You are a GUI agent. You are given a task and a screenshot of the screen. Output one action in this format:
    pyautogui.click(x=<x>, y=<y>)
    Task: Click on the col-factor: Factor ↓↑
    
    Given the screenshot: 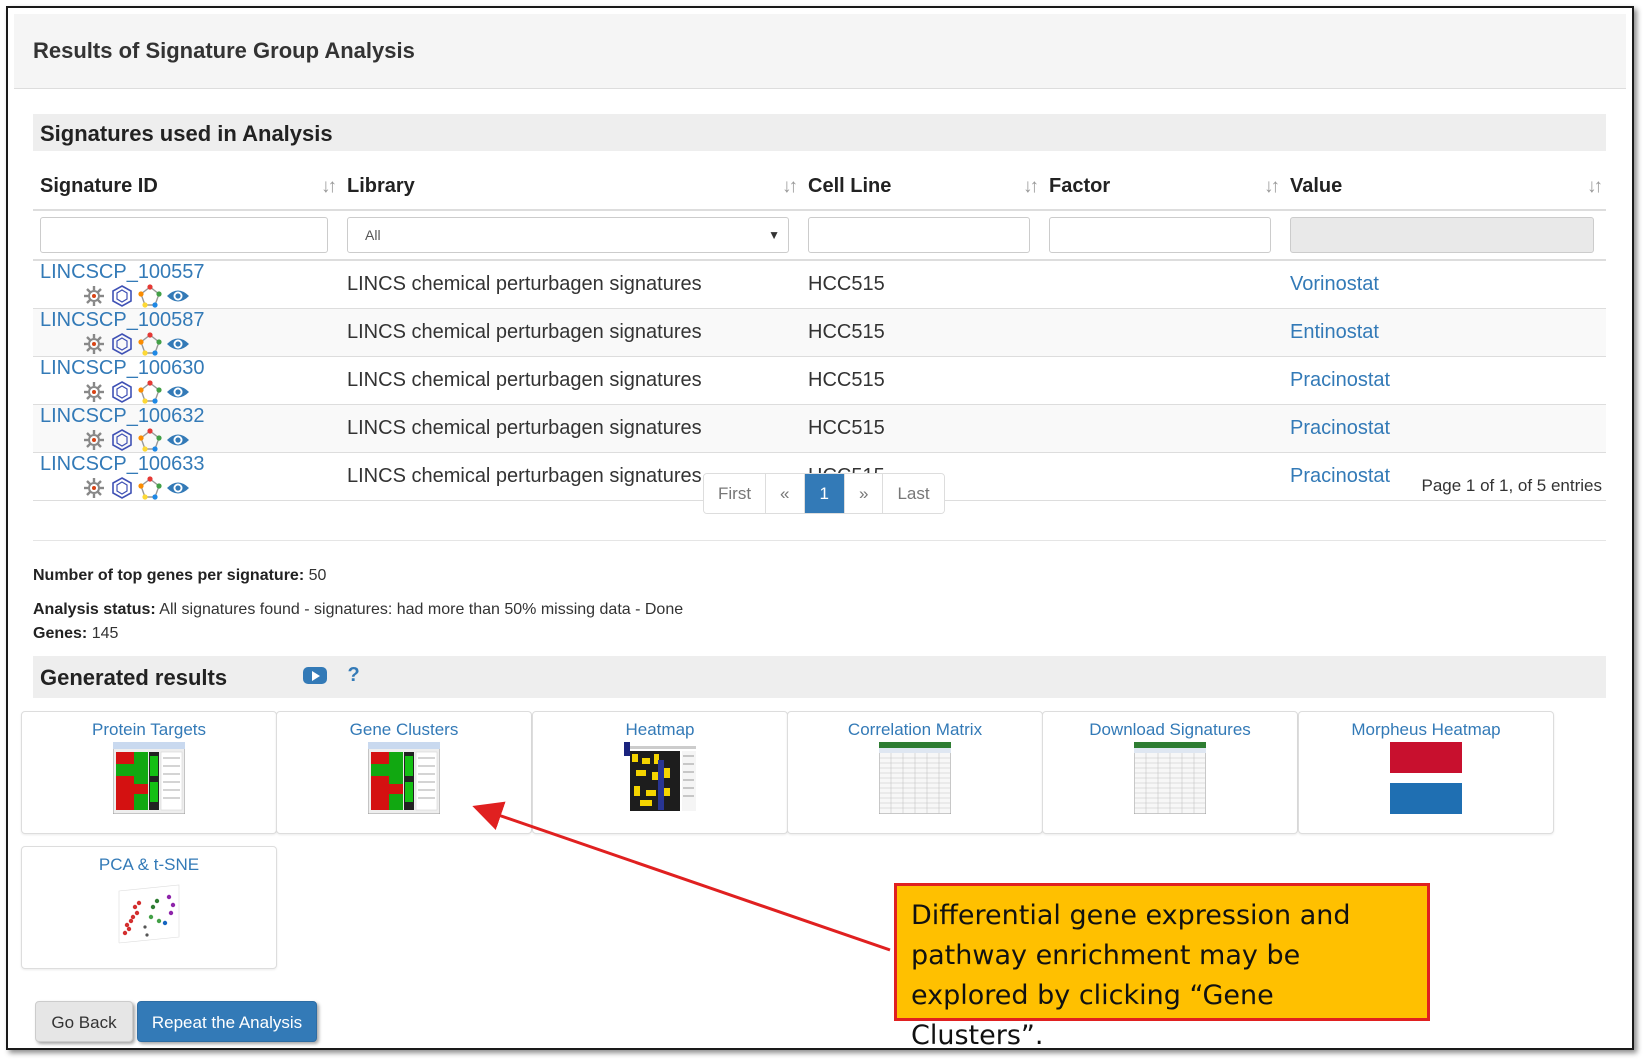 What is the action you would take?
    pyautogui.click(x=1162, y=187)
    